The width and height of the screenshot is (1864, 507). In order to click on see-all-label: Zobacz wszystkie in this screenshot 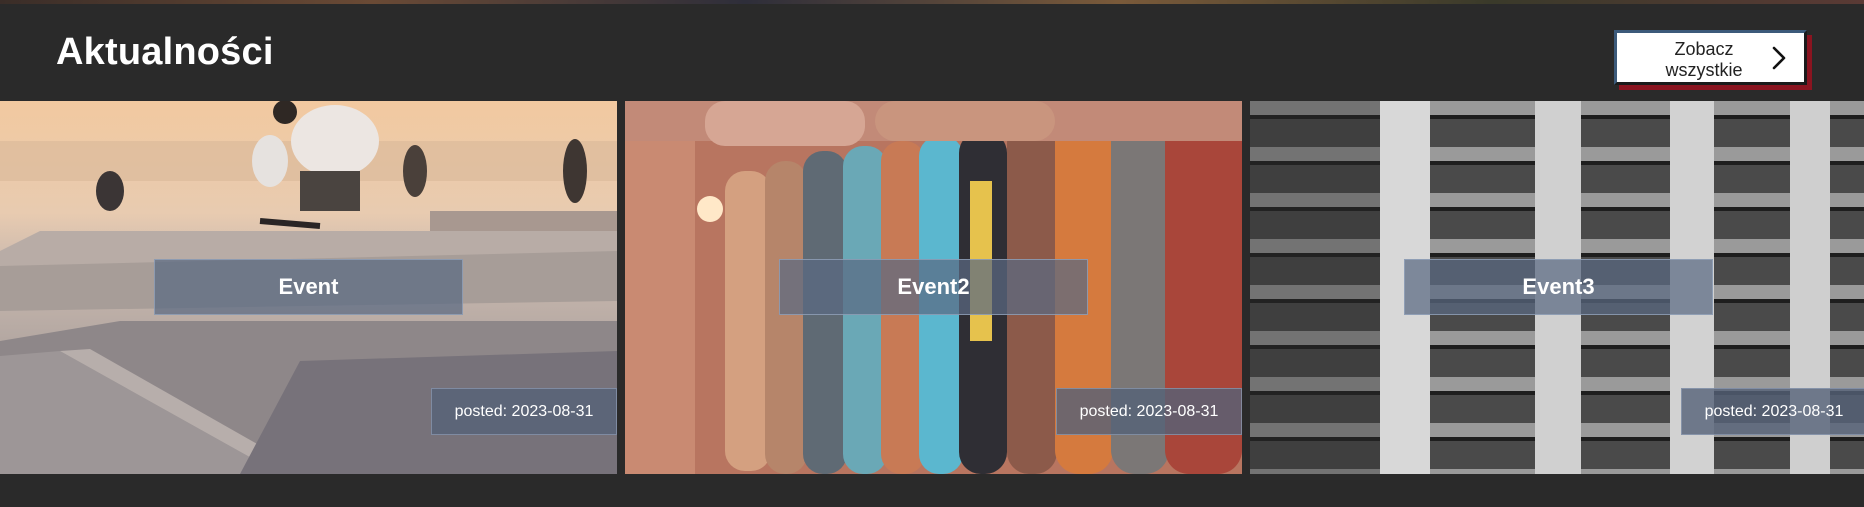, I will do `click(1704, 59)`.